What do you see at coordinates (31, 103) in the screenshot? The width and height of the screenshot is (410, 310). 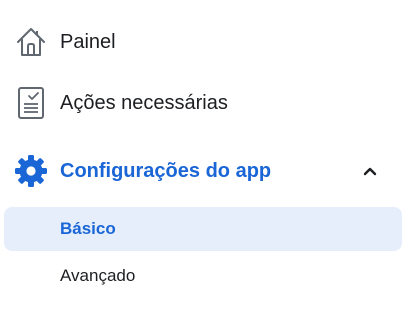 I see `checklist-icon` at bounding box center [31, 103].